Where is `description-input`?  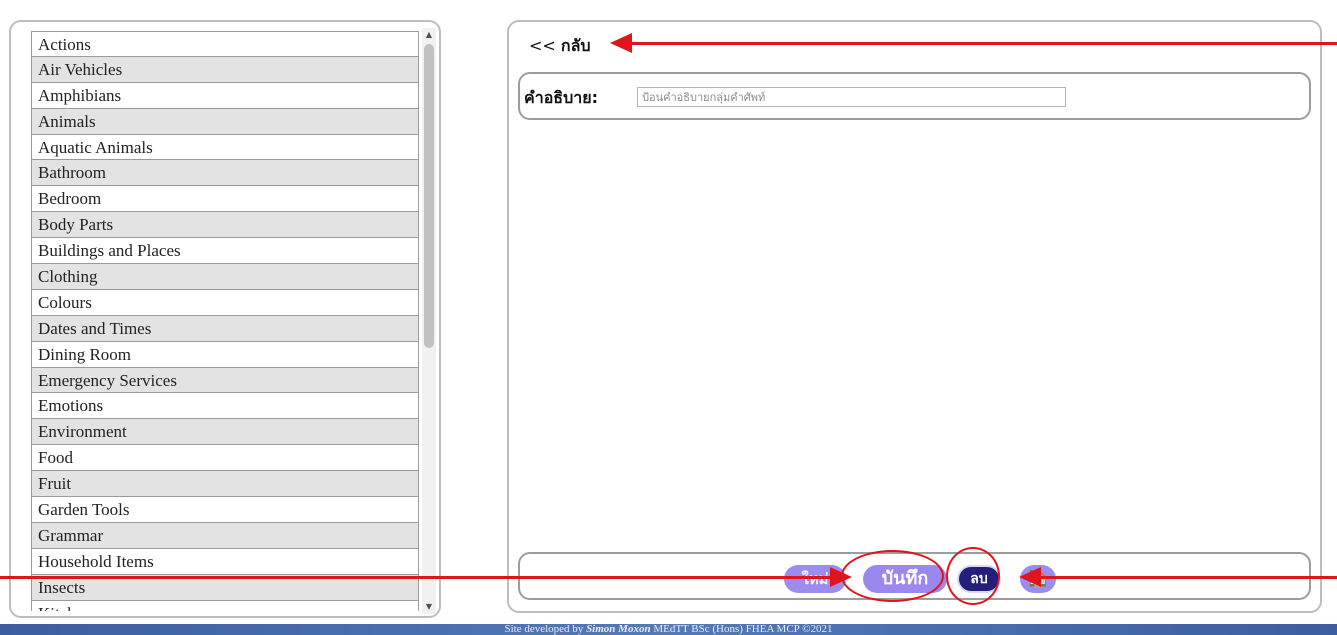 description-input is located at coordinates (851, 97).